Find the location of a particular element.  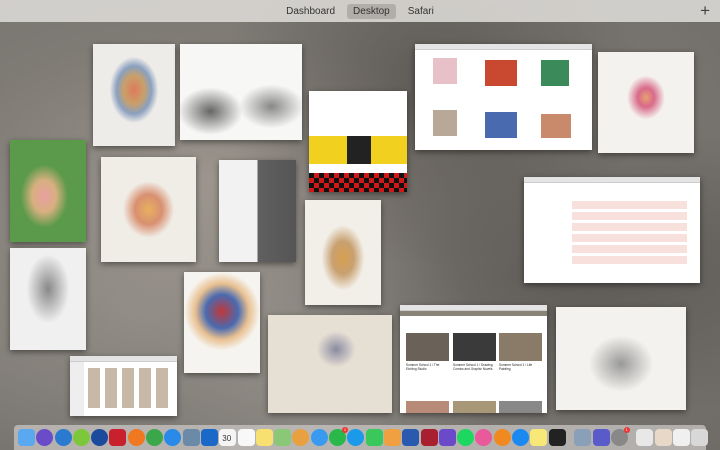

window-woman-drawing is located at coordinates (148, 209).